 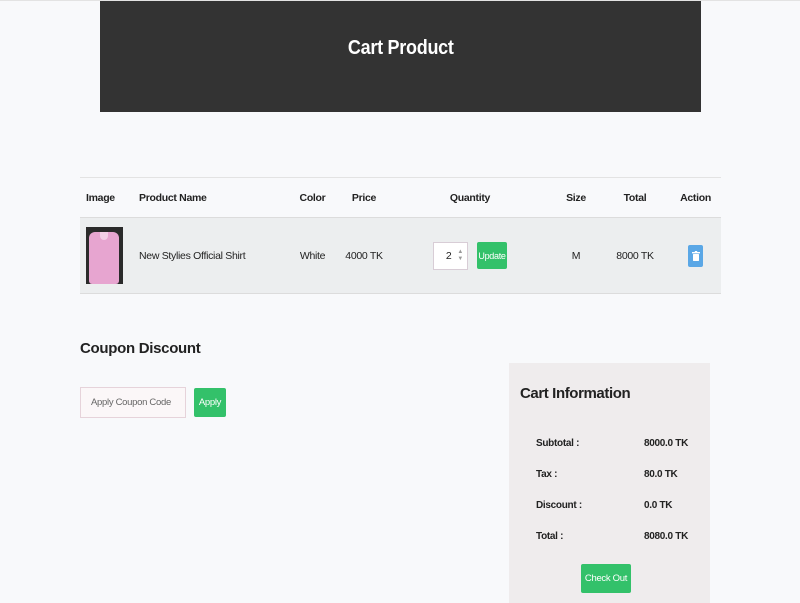 What do you see at coordinates (364, 255) in the screenshot?
I see `product-price: 4000 TK` at bounding box center [364, 255].